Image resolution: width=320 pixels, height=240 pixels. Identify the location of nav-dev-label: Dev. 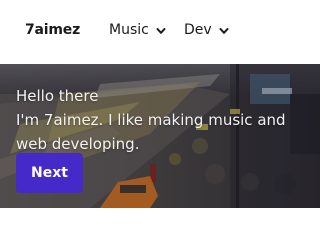
(198, 30).